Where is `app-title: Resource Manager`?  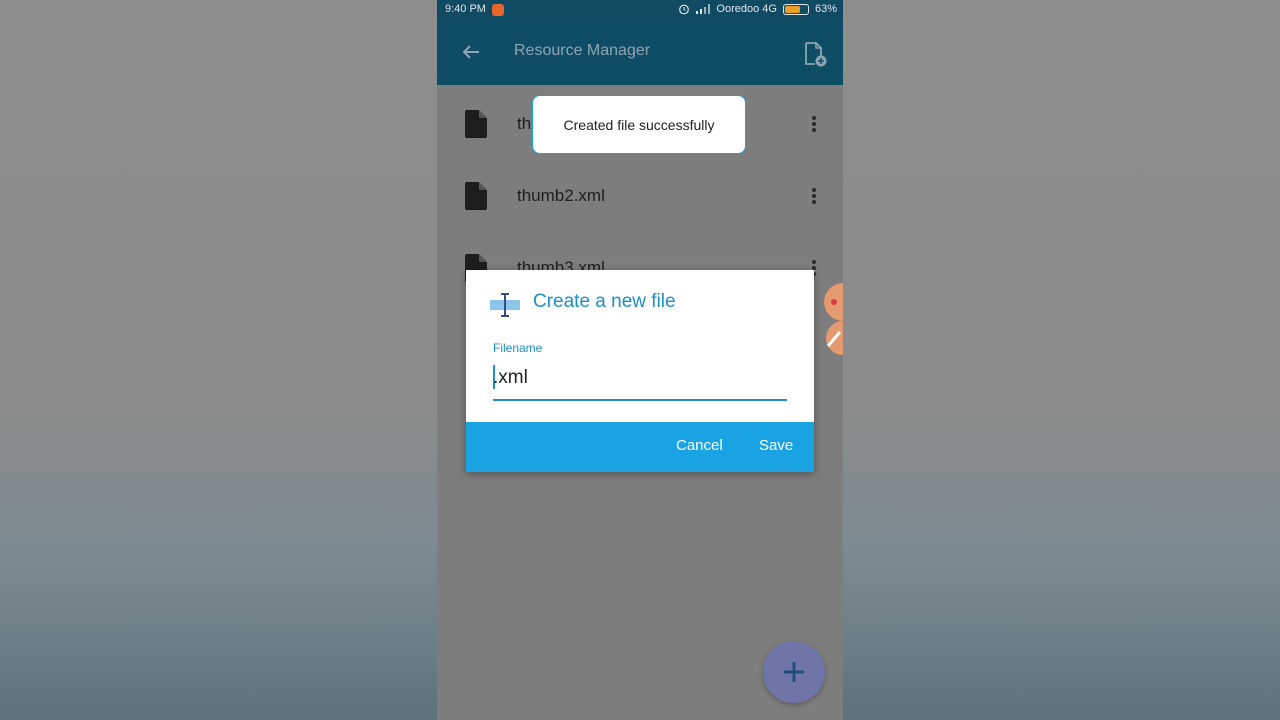
app-title: Resource Manager is located at coordinates (582, 50).